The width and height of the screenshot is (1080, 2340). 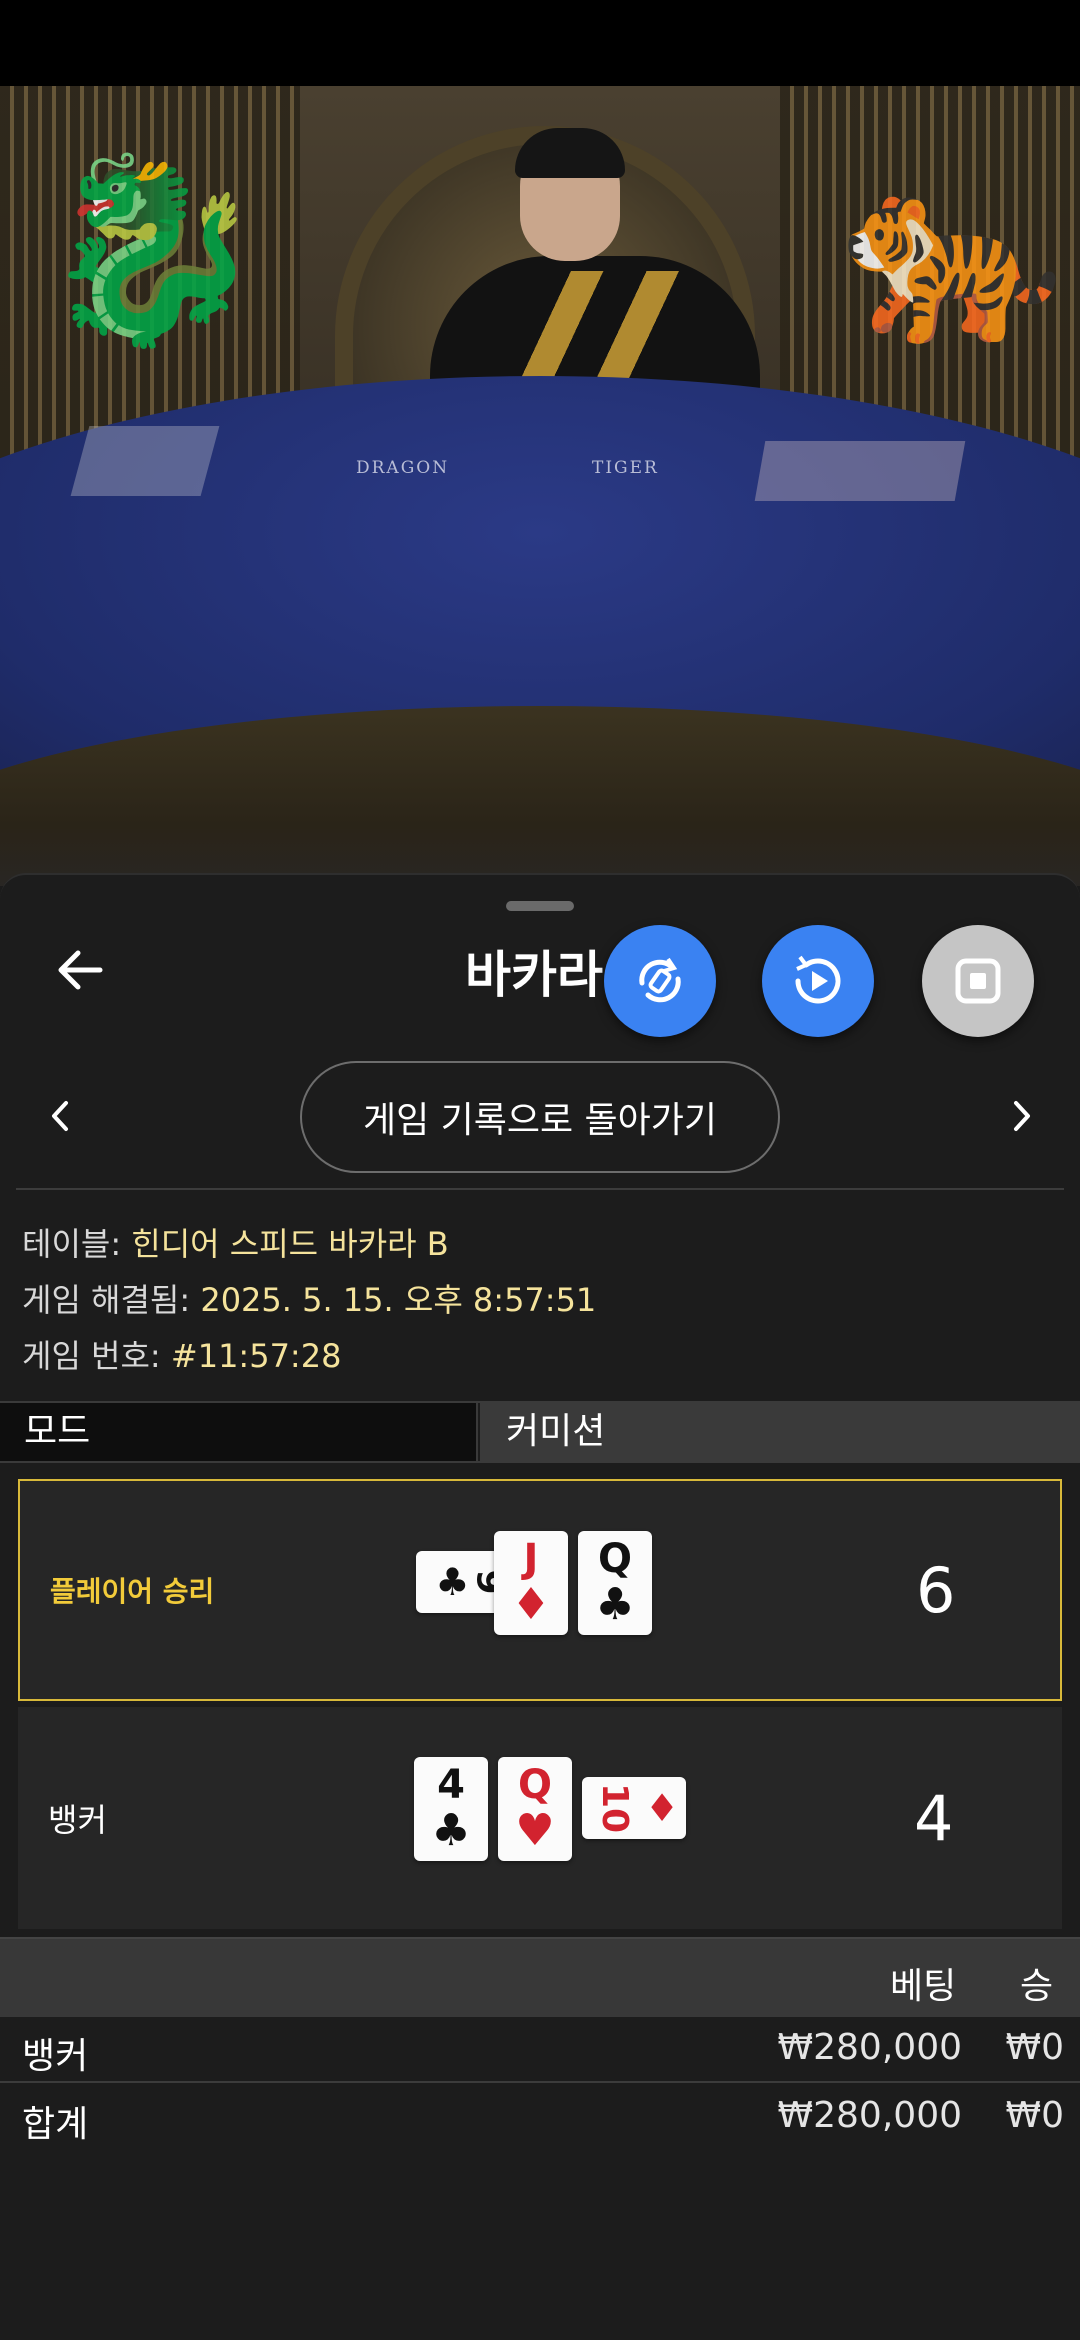 What do you see at coordinates (239, 1432) in the screenshot?
I see `tab-mode: 모드` at bounding box center [239, 1432].